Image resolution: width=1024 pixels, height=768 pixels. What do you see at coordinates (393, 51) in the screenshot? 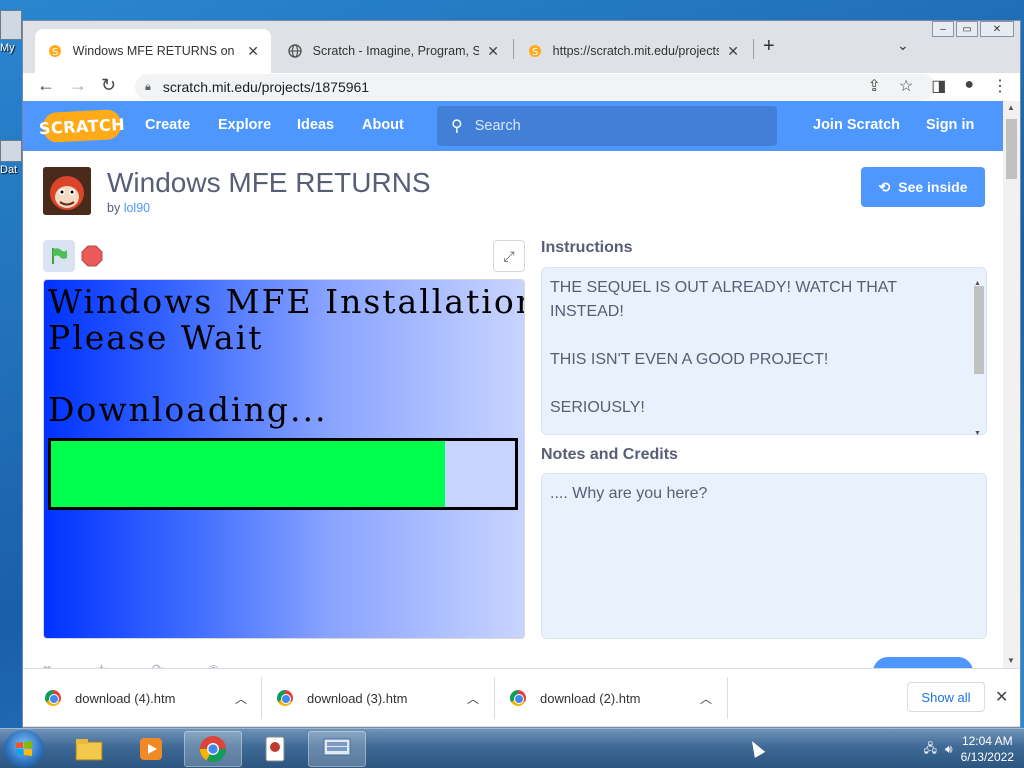
I see `tab-scratch-home: Scratch - Imagine, Program, Share ✕` at bounding box center [393, 51].